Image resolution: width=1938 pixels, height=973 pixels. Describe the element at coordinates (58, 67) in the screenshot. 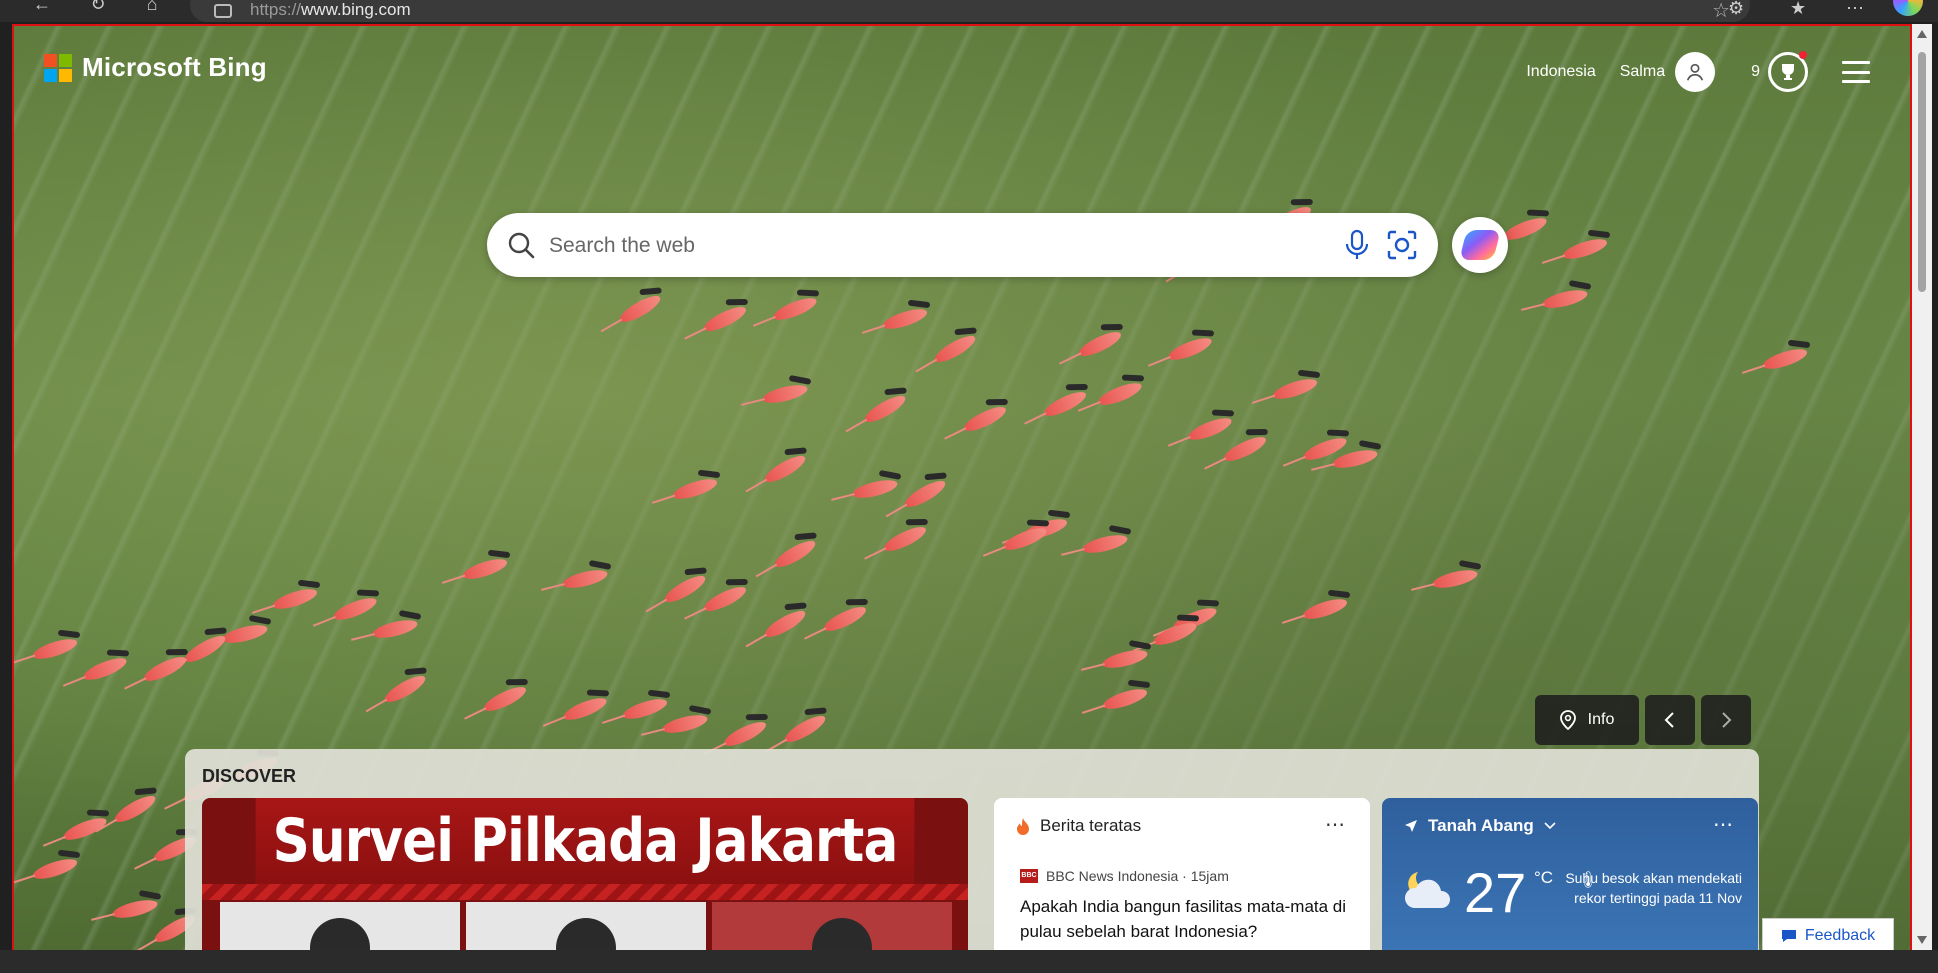

I see `microsoft-logo-icon` at that location.